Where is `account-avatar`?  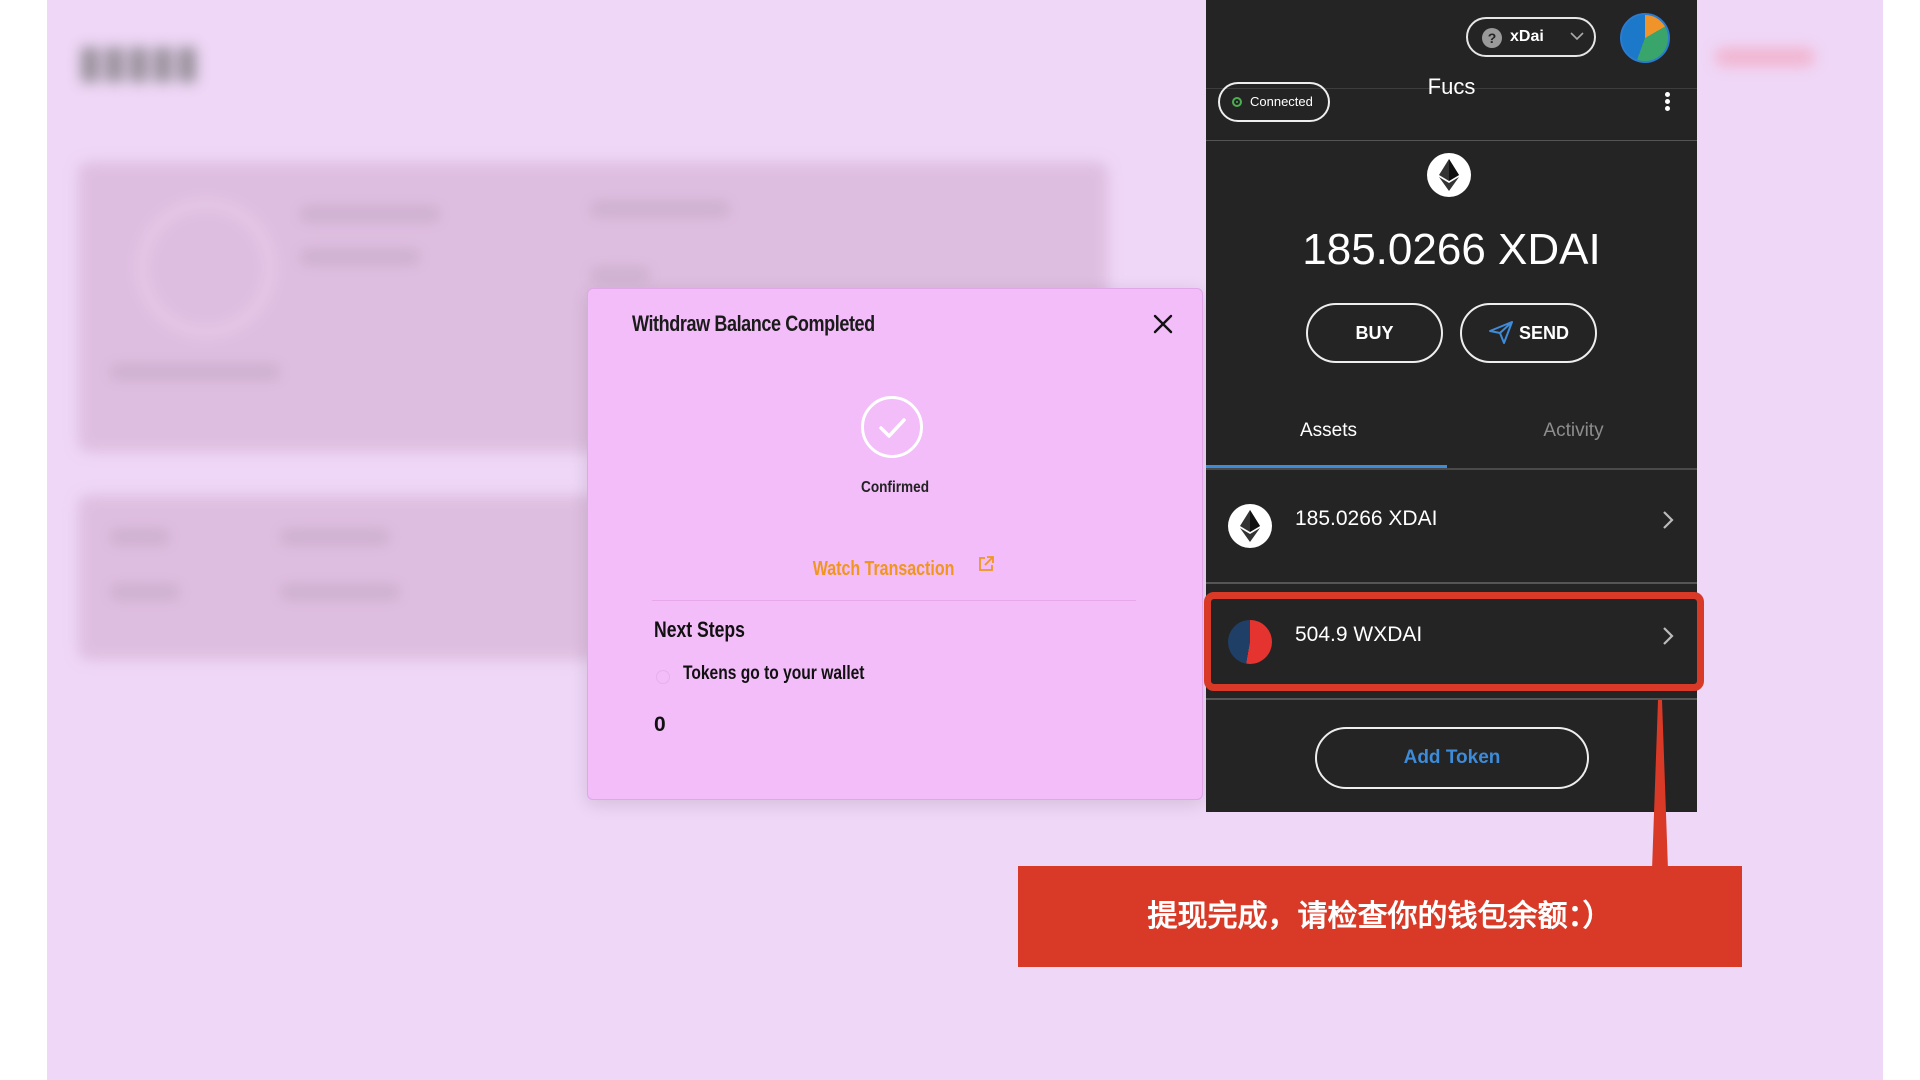
account-avatar is located at coordinates (1645, 38).